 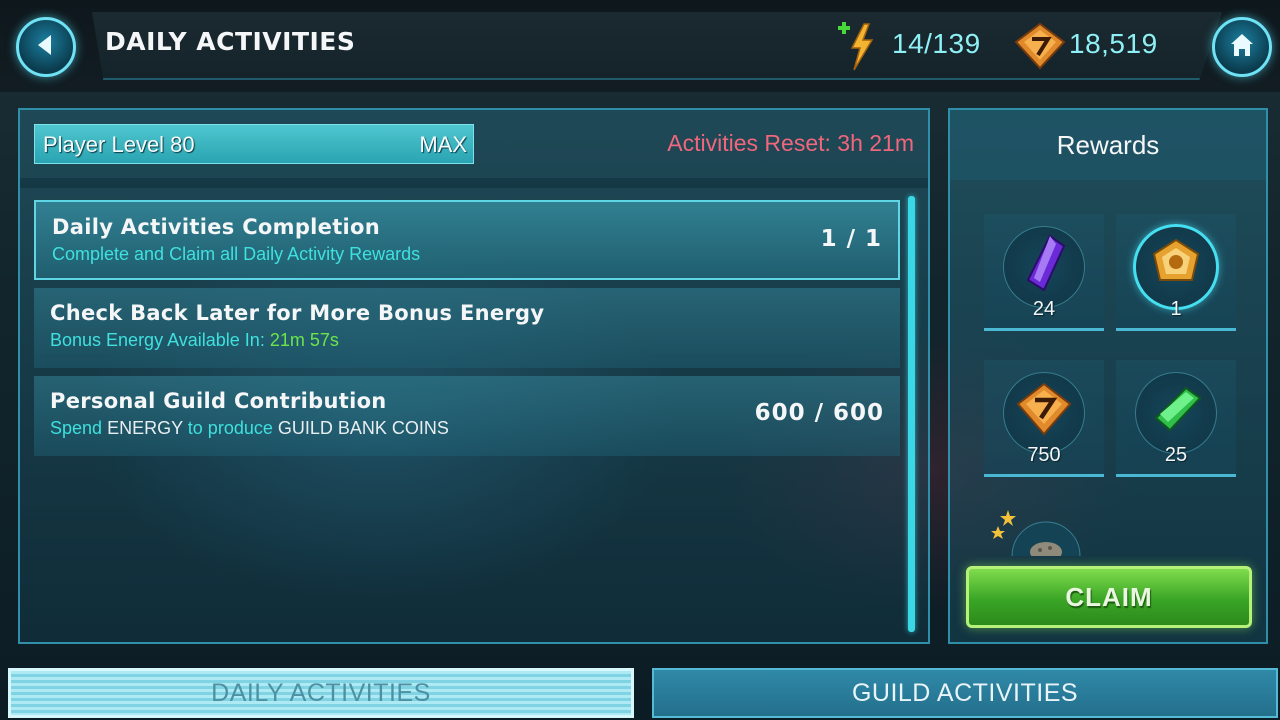 What do you see at coordinates (230, 41) in the screenshot?
I see `page-title: DAILY ACTIVITIES` at bounding box center [230, 41].